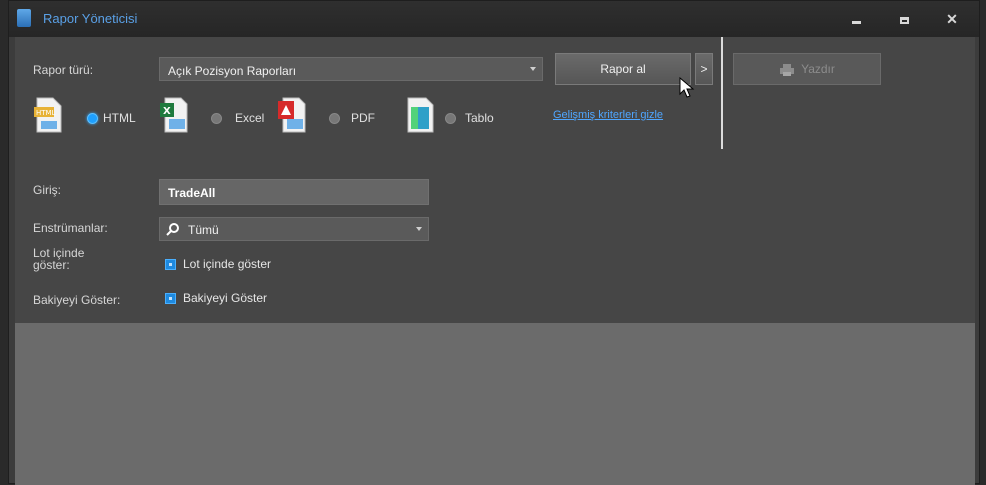 The height and width of the screenshot is (485, 986). Describe the element at coordinates (722, 93) in the screenshot. I see `toolbar-separator` at that location.